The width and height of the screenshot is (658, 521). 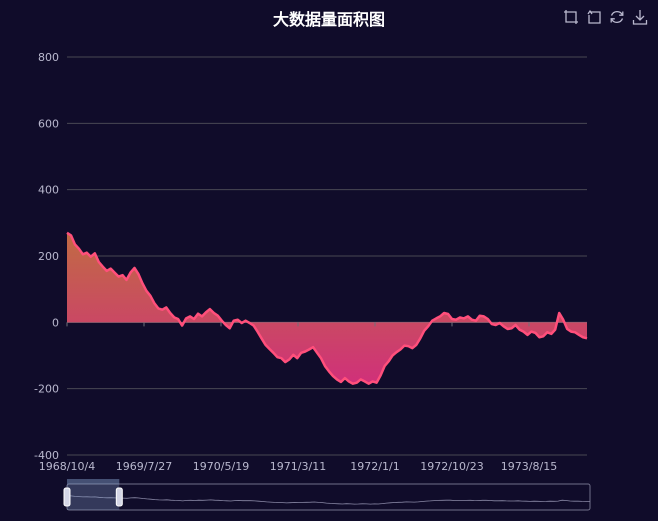 I want to click on x-tick-label: 1972/10/23, so click(x=451, y=466).